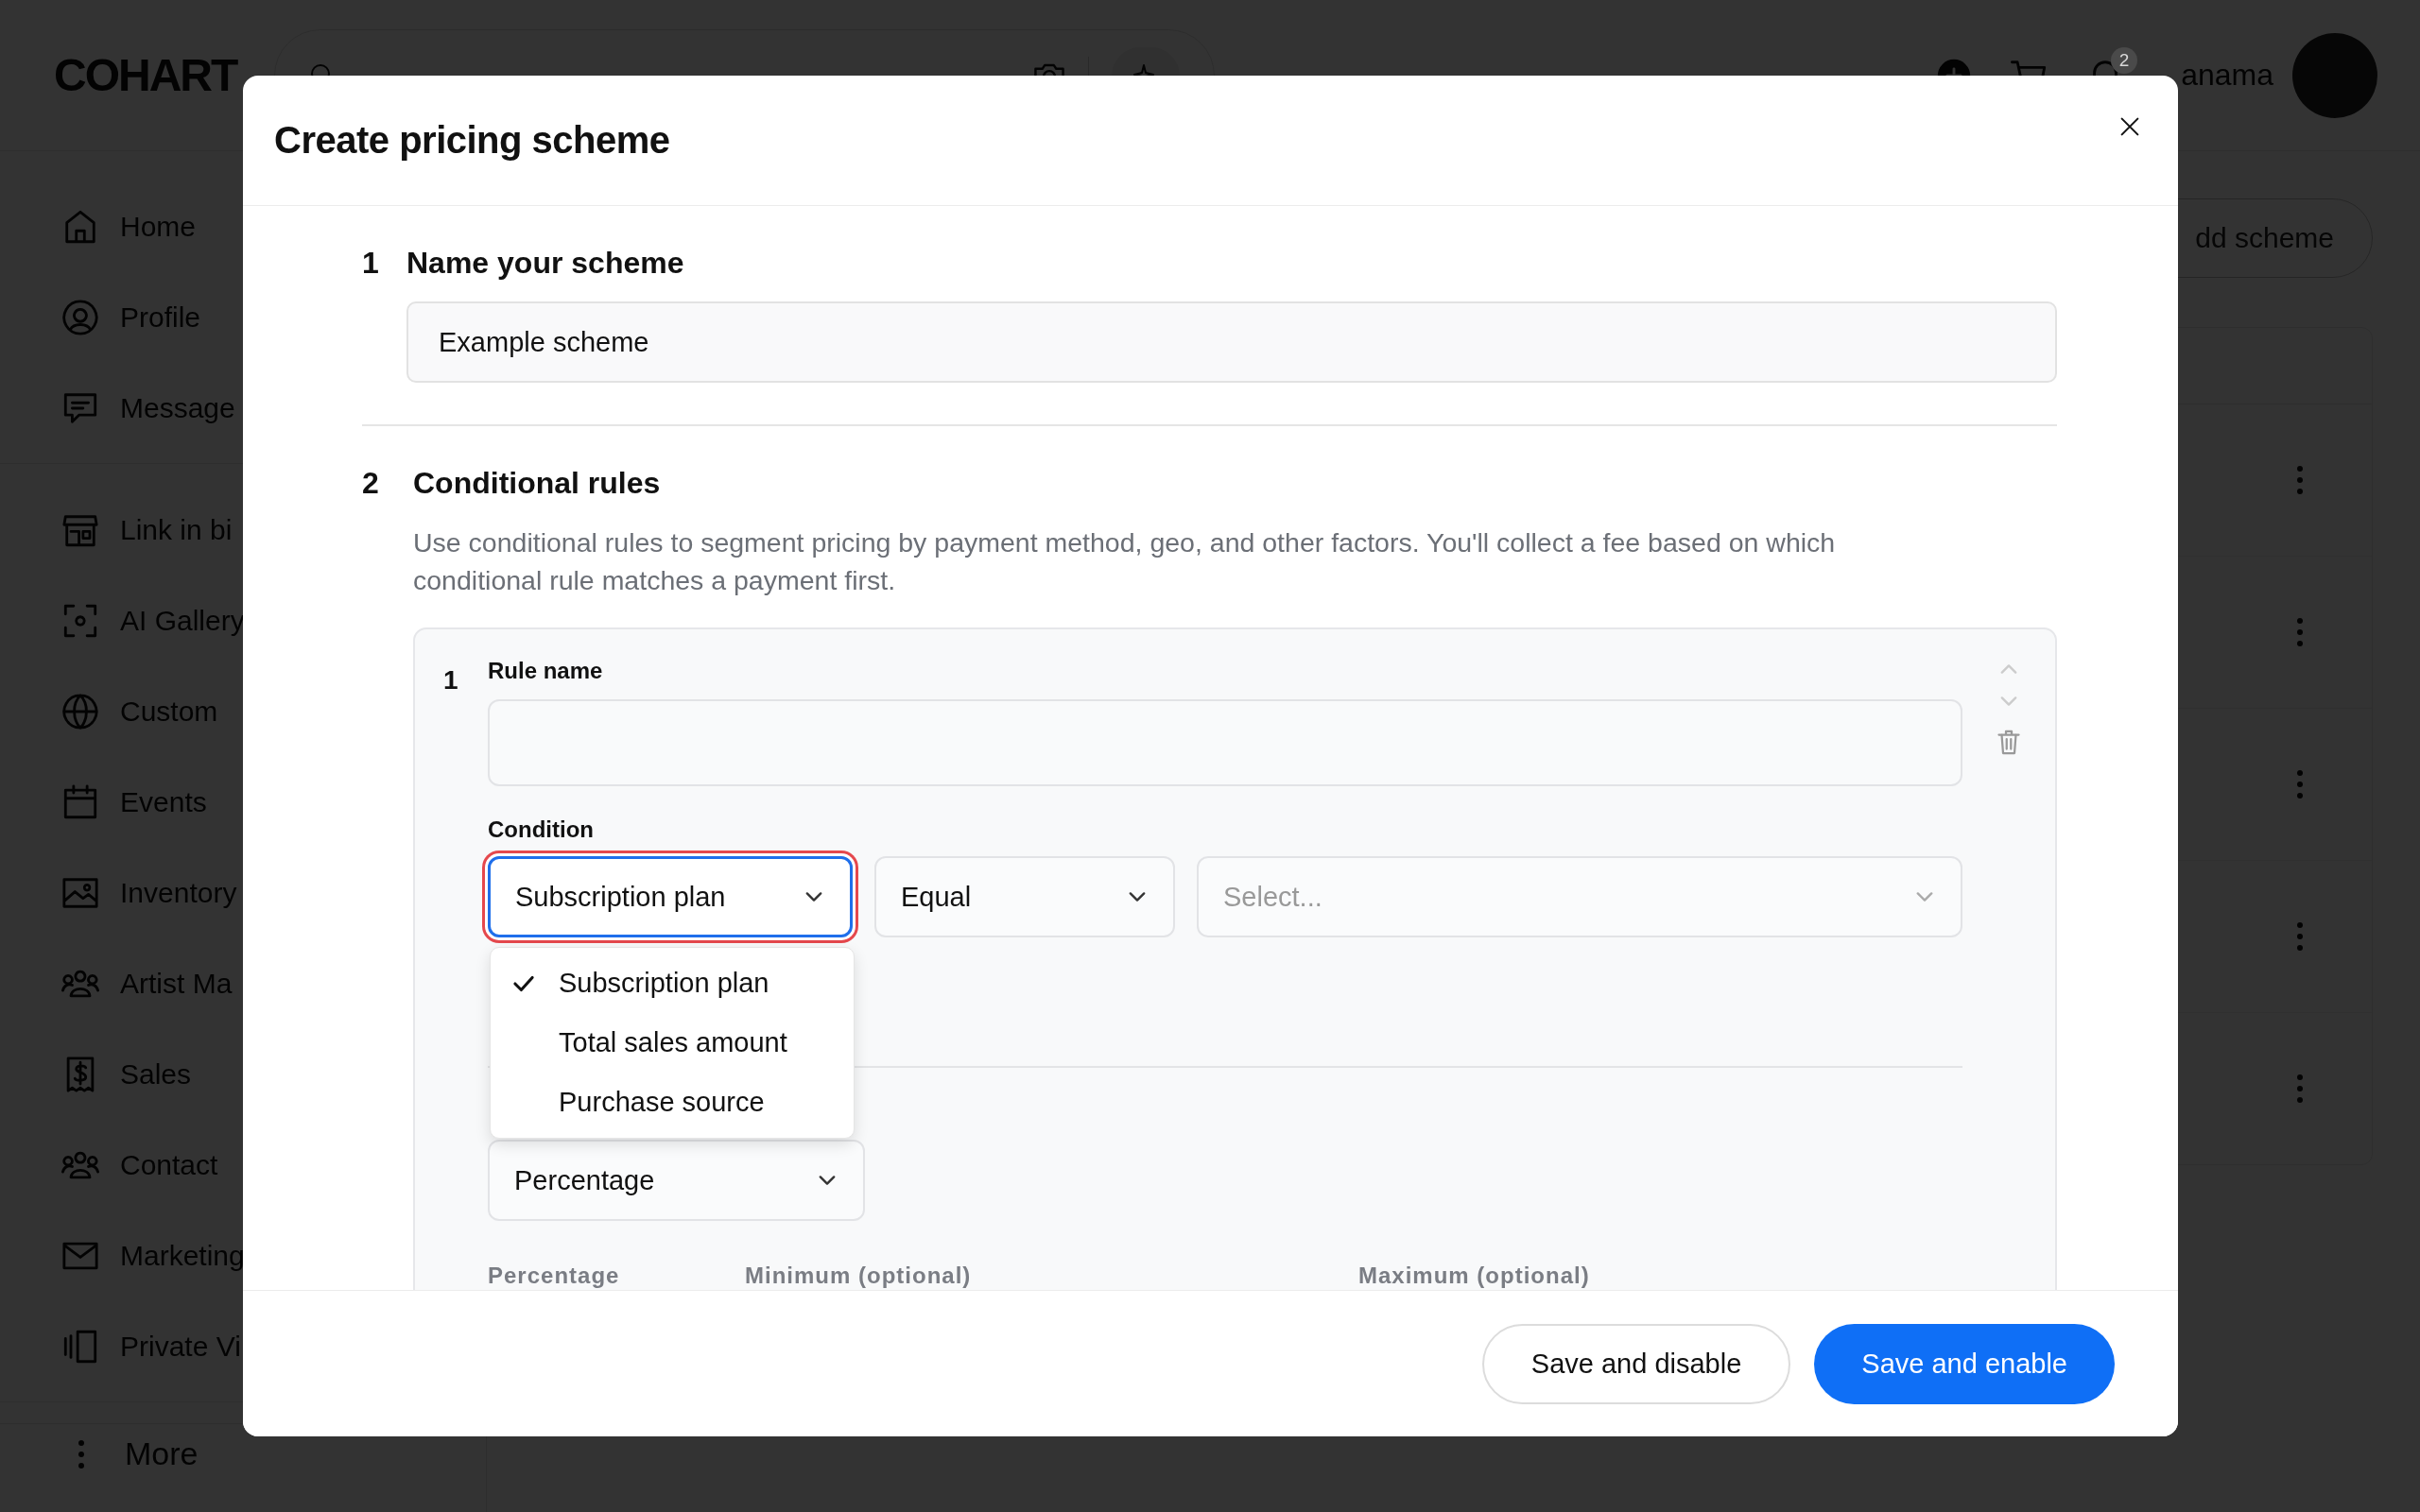 The height and width of the screenshot is (1512, 2420). Describe the element at coordinates (451, 680) in the screenshot. I see `rule-number: 1` at that location.